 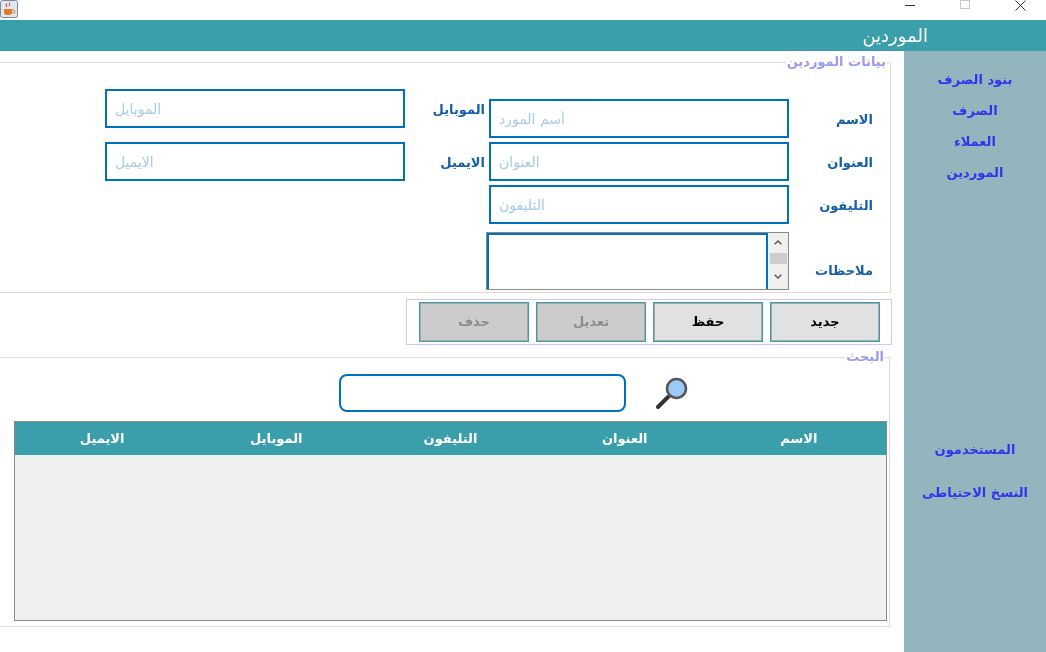 What do you see at coordinates (854, 119) in the screenshot?
I see `field-label: الاسم` at bounding box center [854, 119].